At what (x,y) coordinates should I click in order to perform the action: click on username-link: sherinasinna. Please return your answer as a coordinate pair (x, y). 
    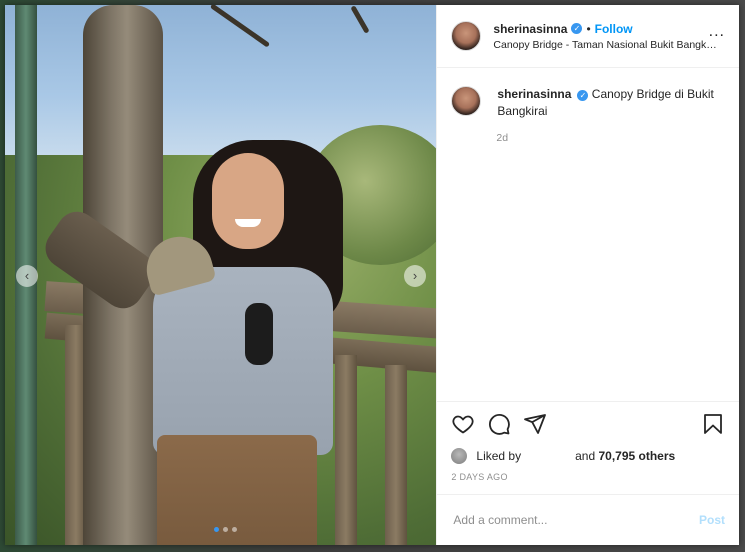
    Looking at the image, I should click on (530, 29).